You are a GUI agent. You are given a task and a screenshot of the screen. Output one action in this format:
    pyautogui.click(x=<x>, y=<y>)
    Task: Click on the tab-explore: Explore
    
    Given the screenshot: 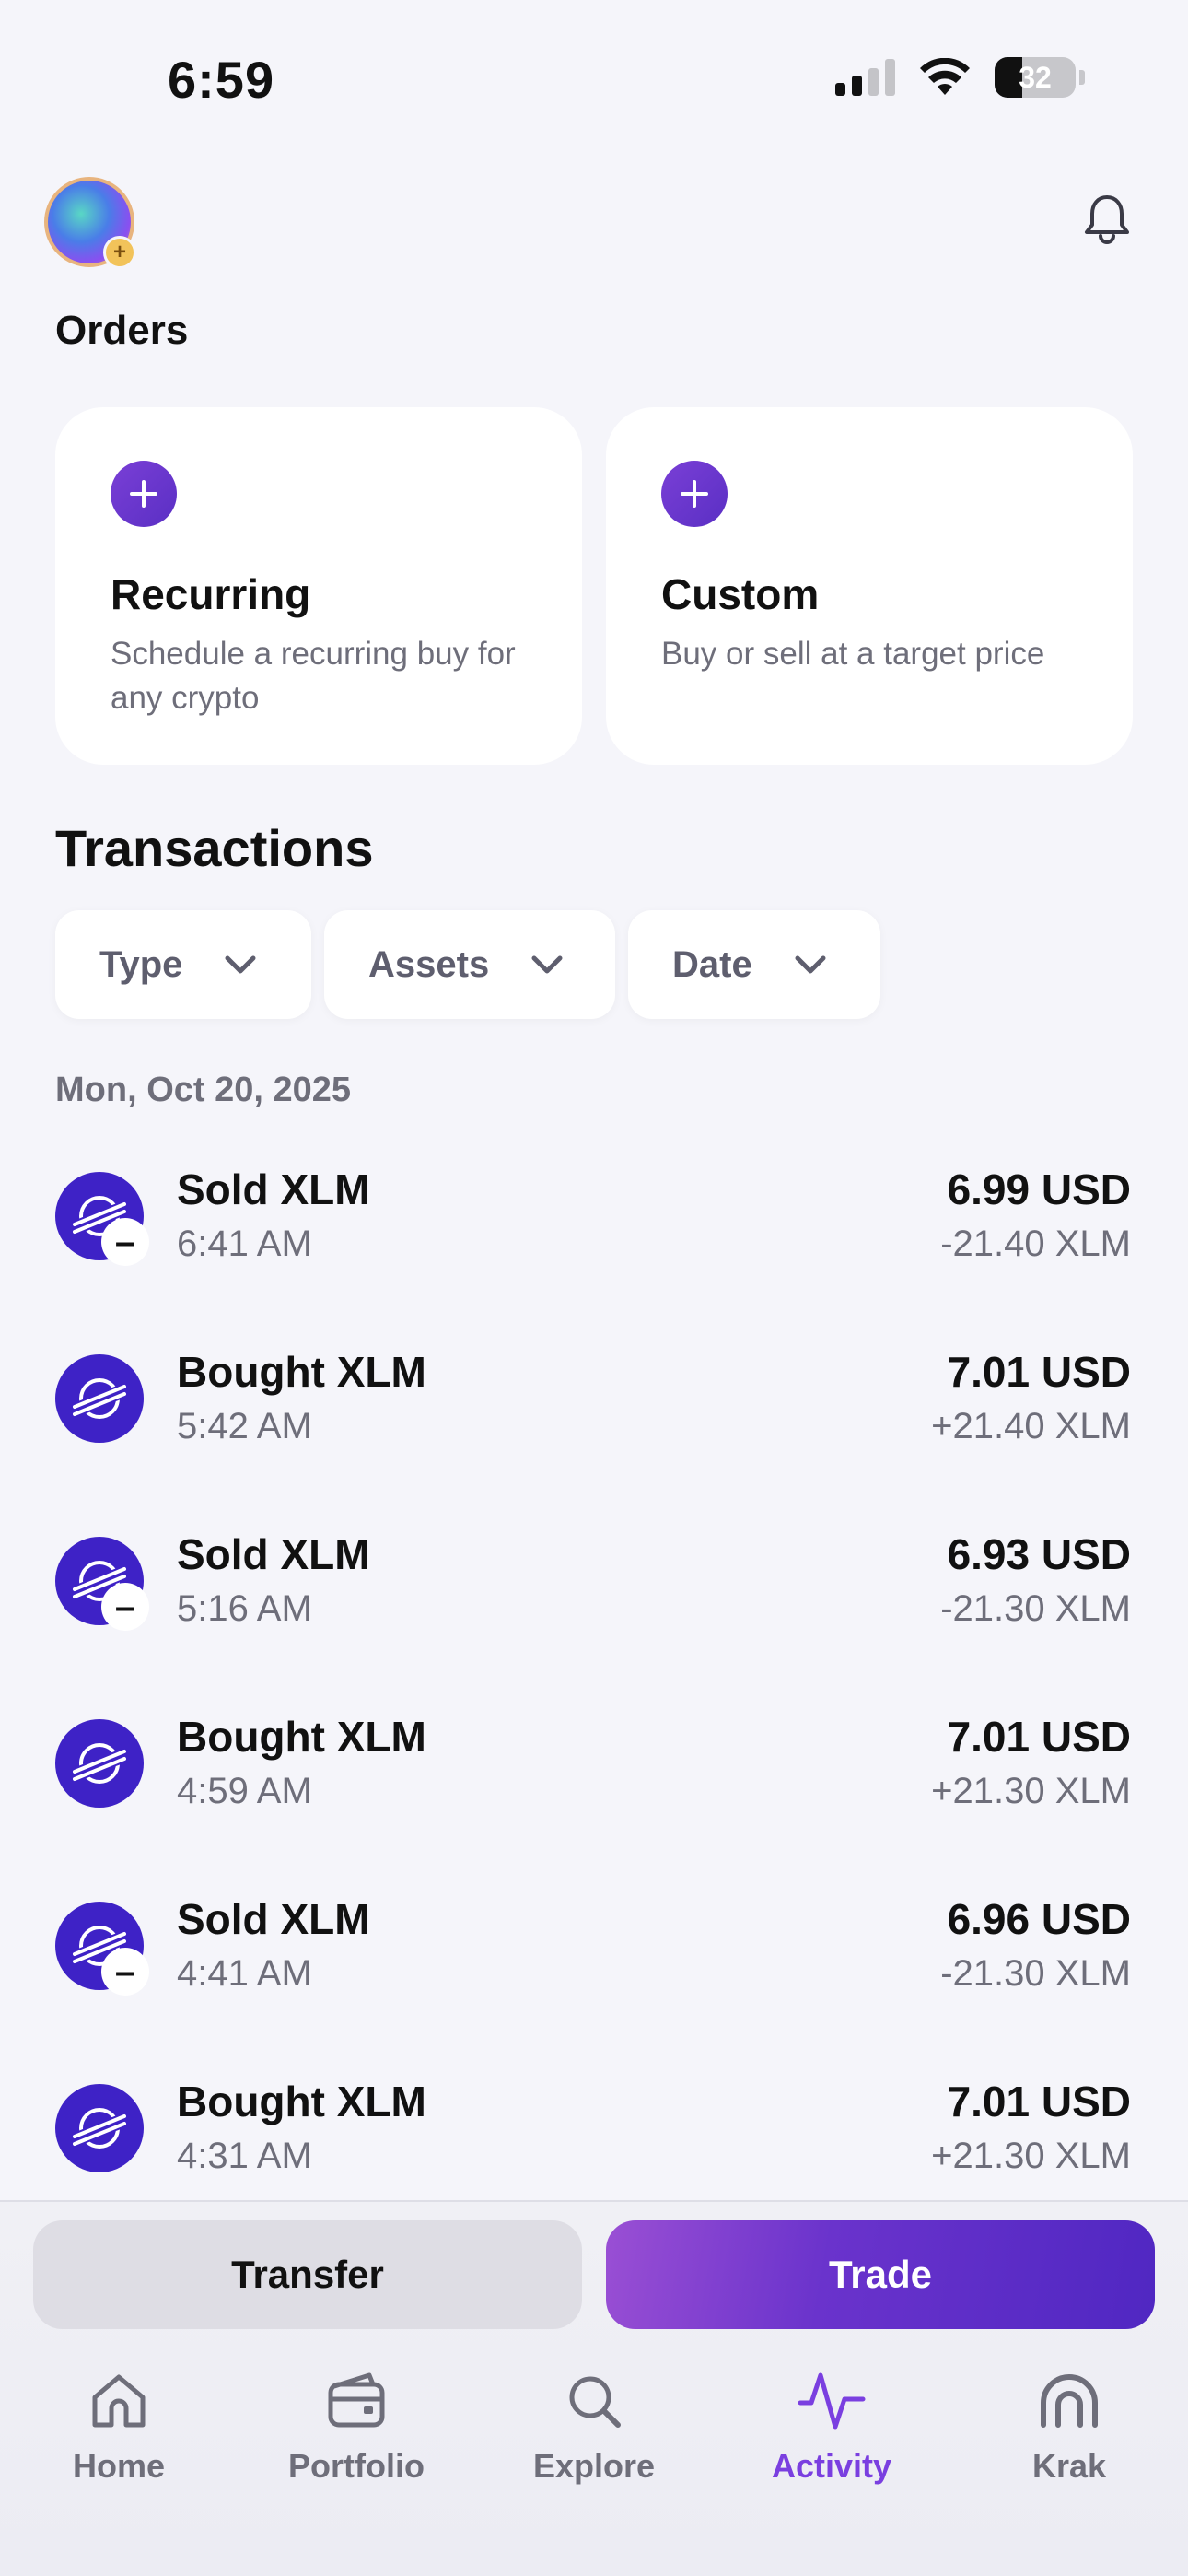 What is the action you would take?
    pyautogui.click(x=594, y=2426)
    